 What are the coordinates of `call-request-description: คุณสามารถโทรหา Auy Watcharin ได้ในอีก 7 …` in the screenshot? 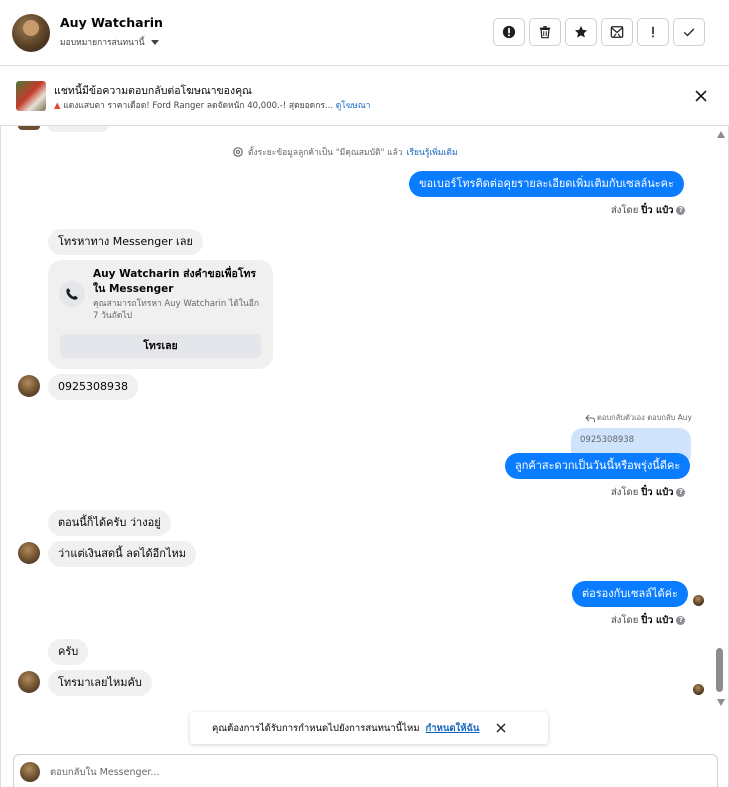 It's located at (176, 310).